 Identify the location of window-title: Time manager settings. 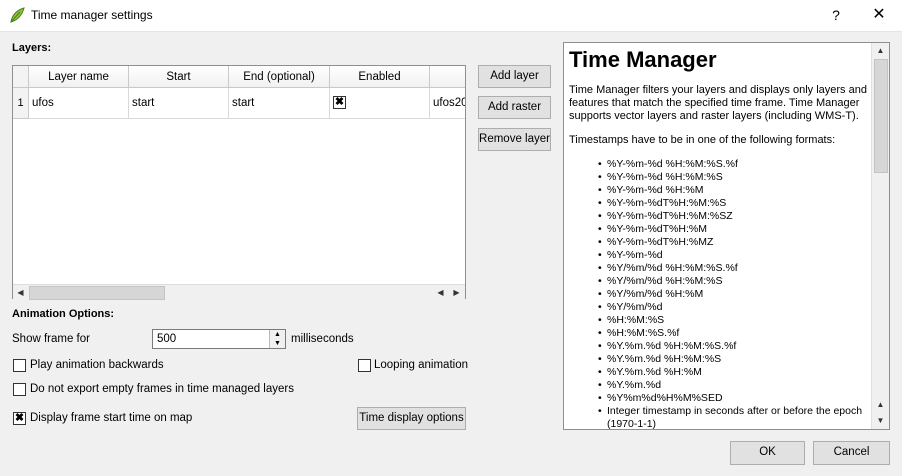
(92, 15).